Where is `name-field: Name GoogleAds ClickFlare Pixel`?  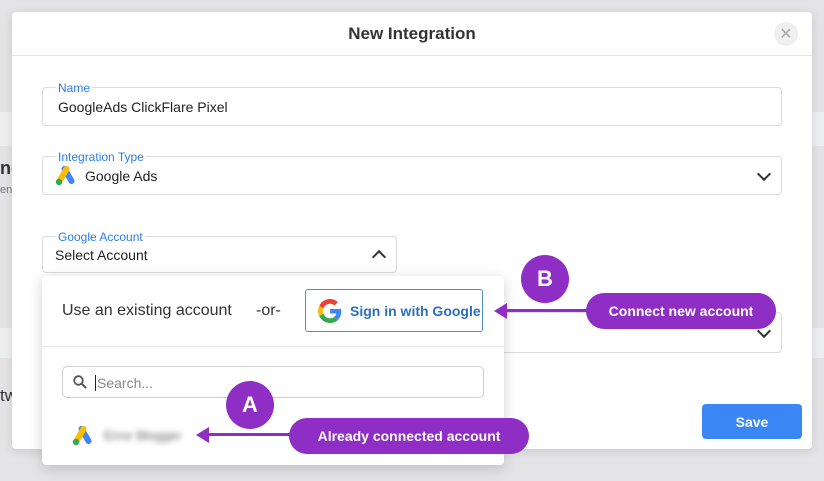 name-field: Name GoogleAds ClickFlare Pixel is located at coordinates (412, 103).